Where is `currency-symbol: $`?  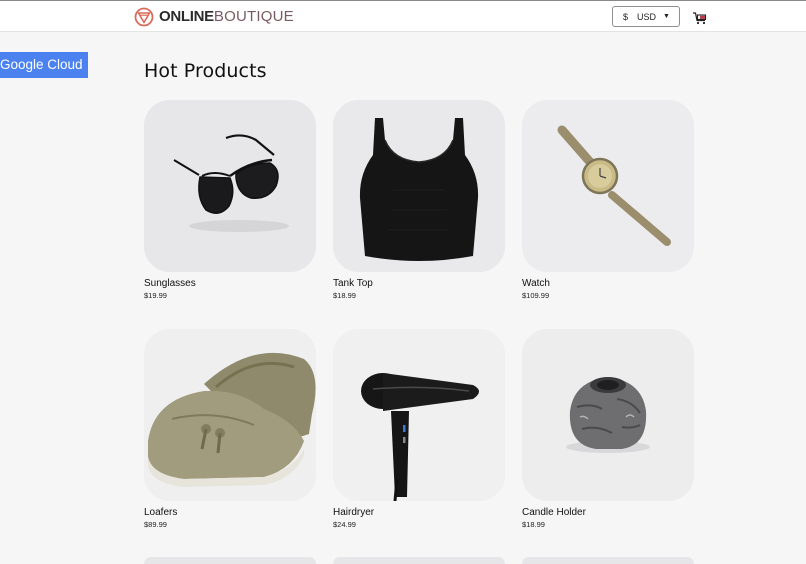
currency-symbol: $ is located at coordinates (626, 17).